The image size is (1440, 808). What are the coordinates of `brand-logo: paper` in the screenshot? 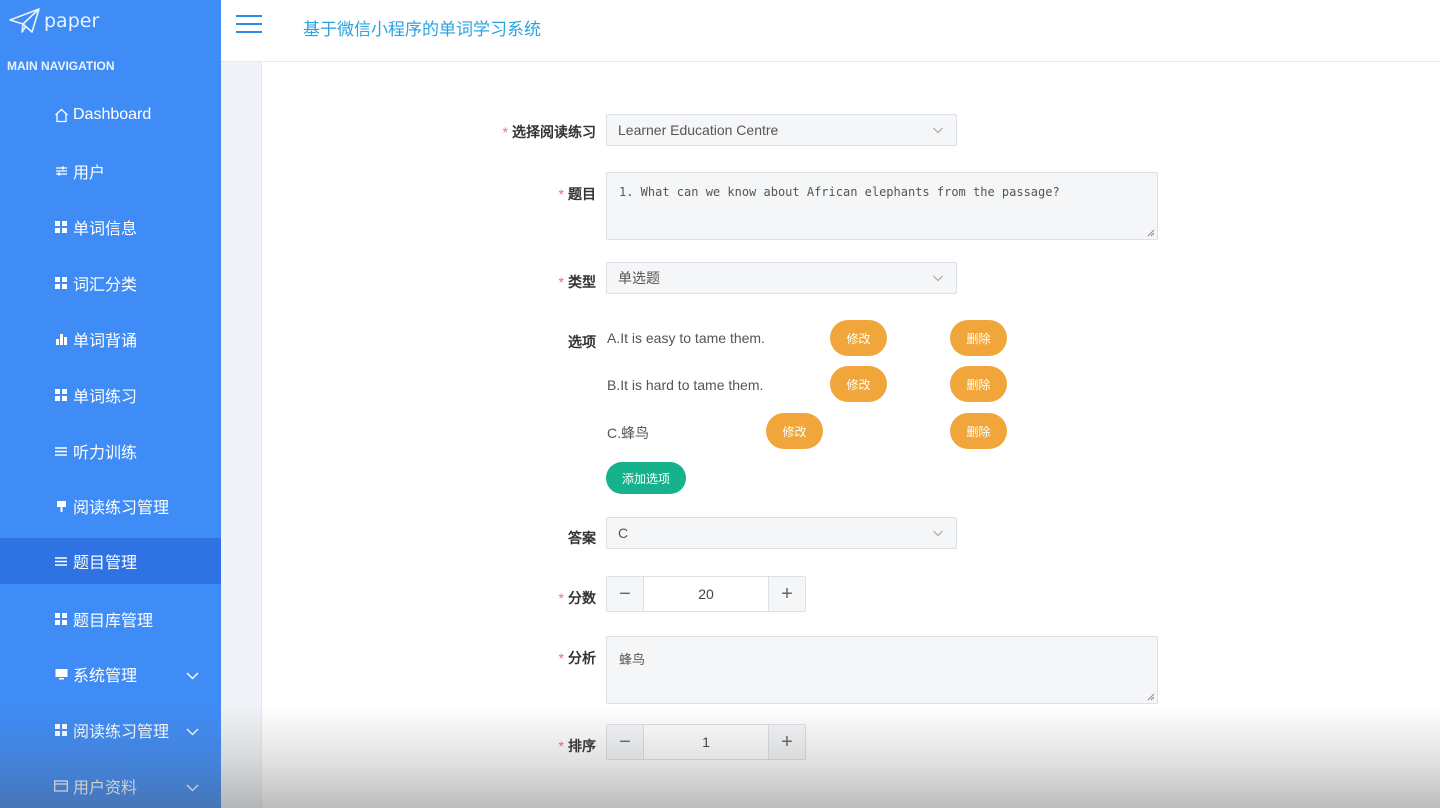 It's located at (53, 21).